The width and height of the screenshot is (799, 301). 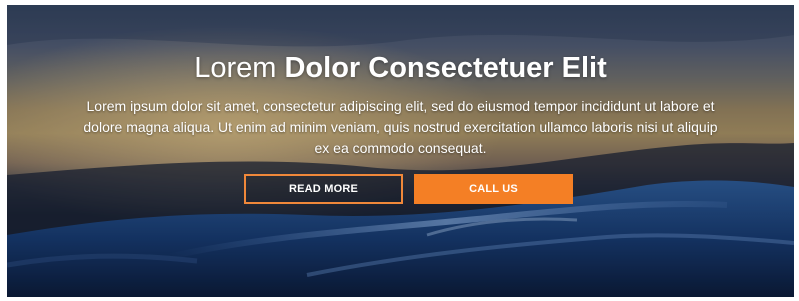 I want to click on headline-regular-text: Lorem, so click(x=235, y=68).